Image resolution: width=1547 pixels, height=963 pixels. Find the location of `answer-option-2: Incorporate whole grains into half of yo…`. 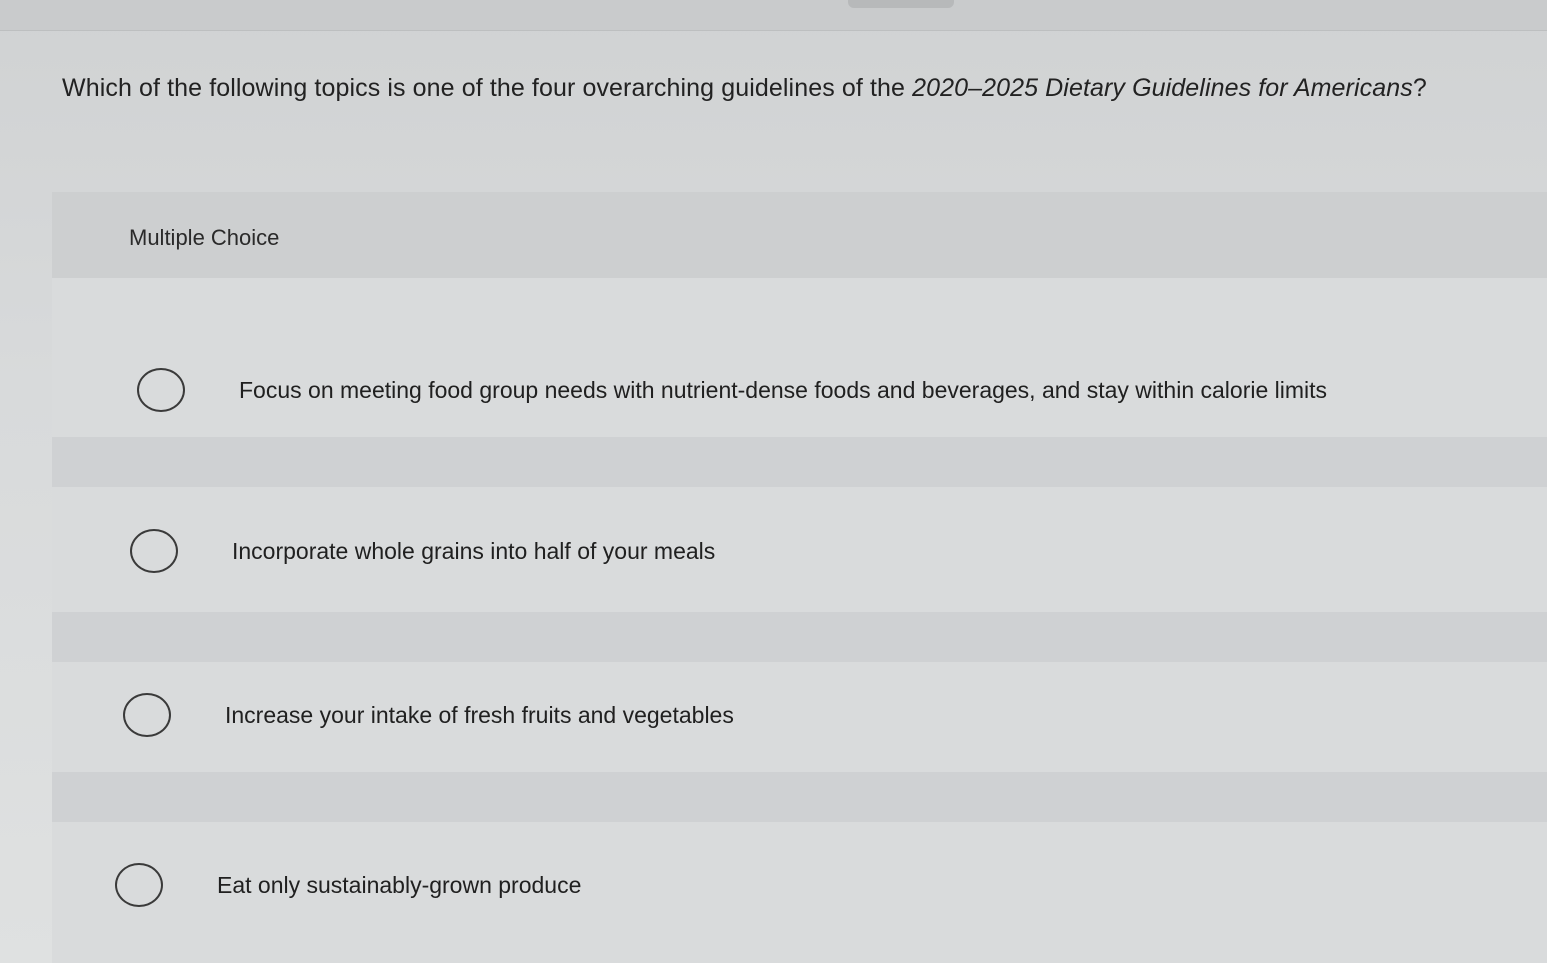

answer-option-2: Incorporate whole grains into half of yo… is located at coordinates (422, 551).